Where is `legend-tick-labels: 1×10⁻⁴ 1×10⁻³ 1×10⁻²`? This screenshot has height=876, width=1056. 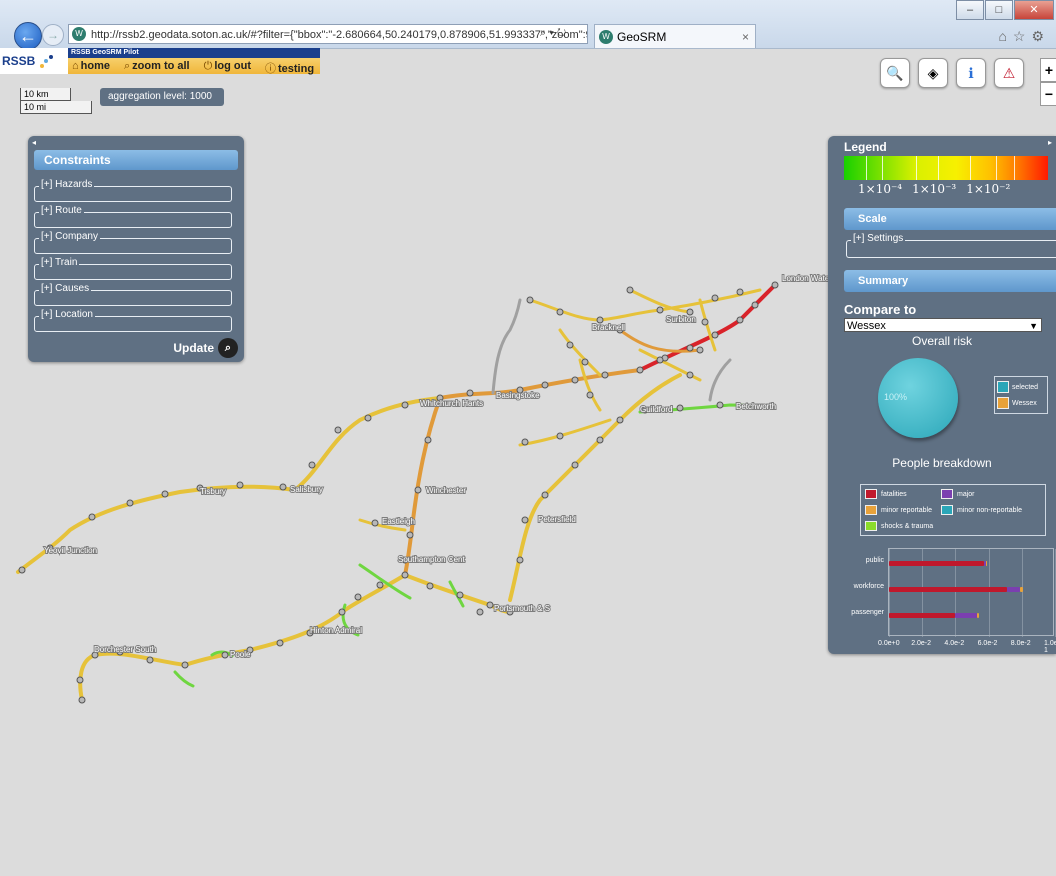
legend-tick-labels: 1×10⁻⁴ 1×10⁻³ 1×10⁻² is located at coordinates (934, 189).